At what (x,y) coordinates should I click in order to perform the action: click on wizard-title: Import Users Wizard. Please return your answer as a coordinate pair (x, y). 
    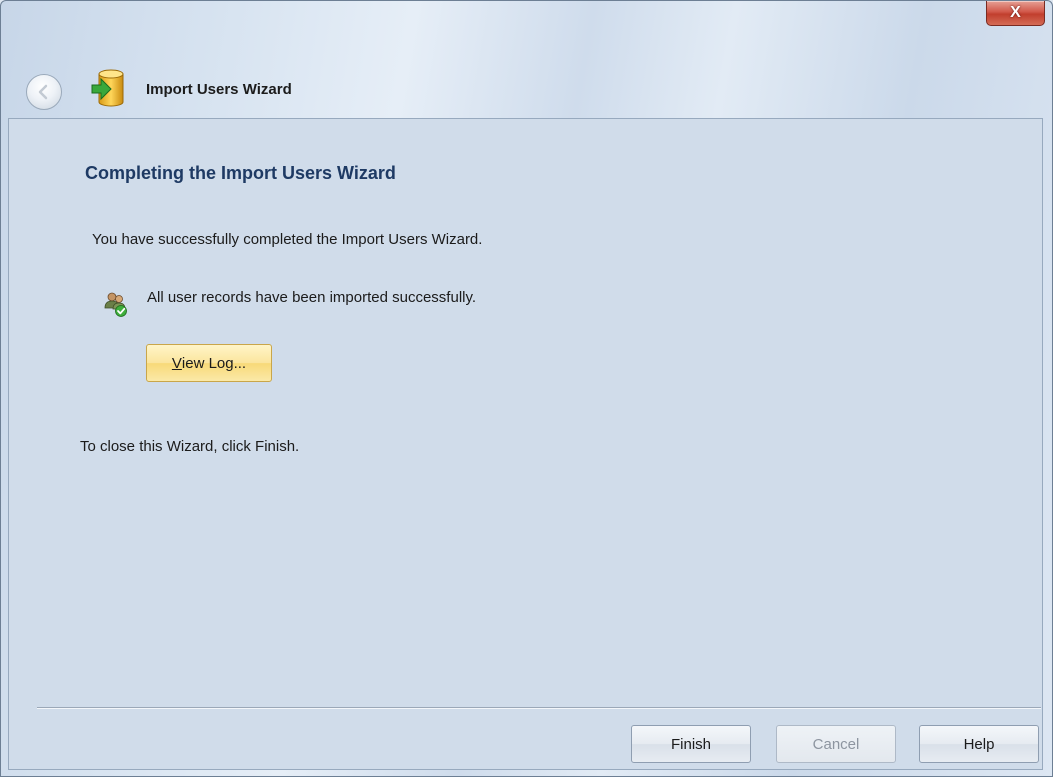
    Looking at the image, I should click on (219, 89).